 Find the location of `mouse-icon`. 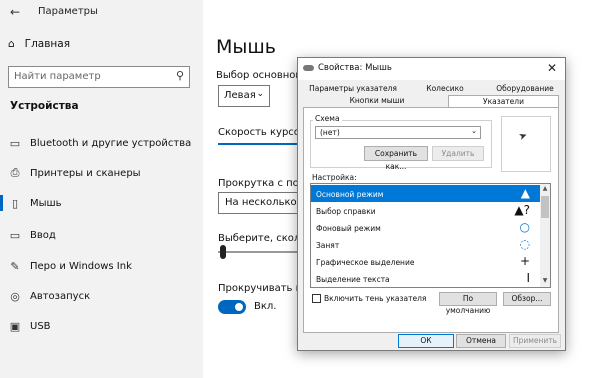

mouse-icon is located at coordinates (308, 68).